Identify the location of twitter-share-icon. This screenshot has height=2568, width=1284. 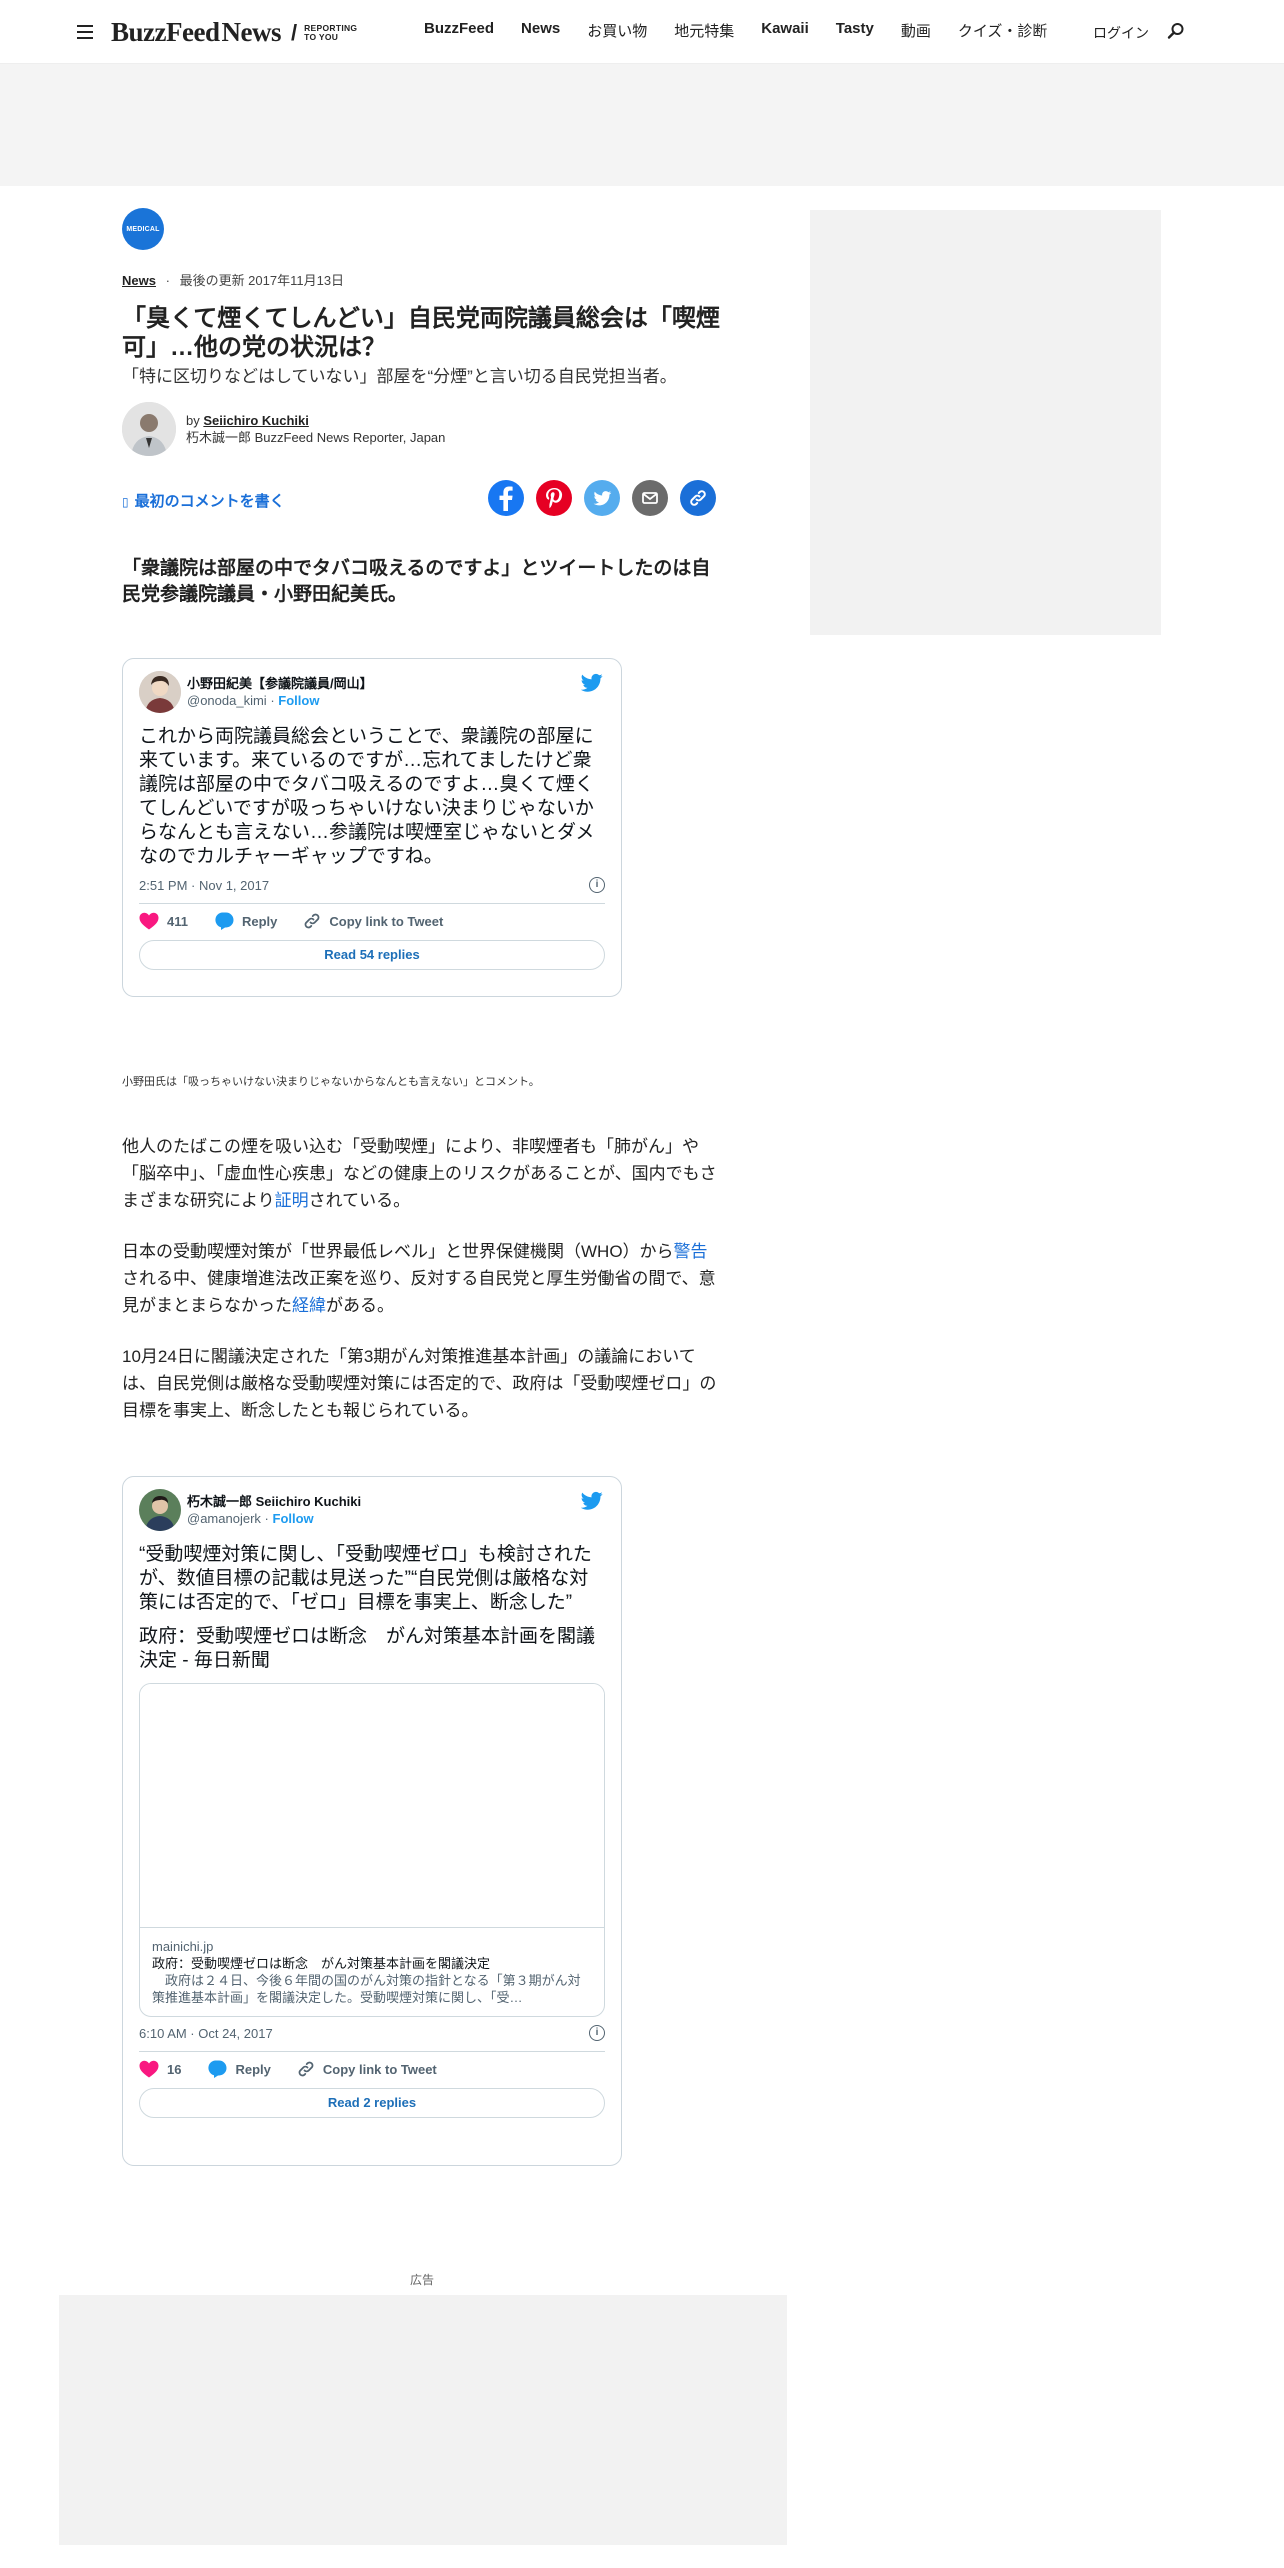
(602, 498).